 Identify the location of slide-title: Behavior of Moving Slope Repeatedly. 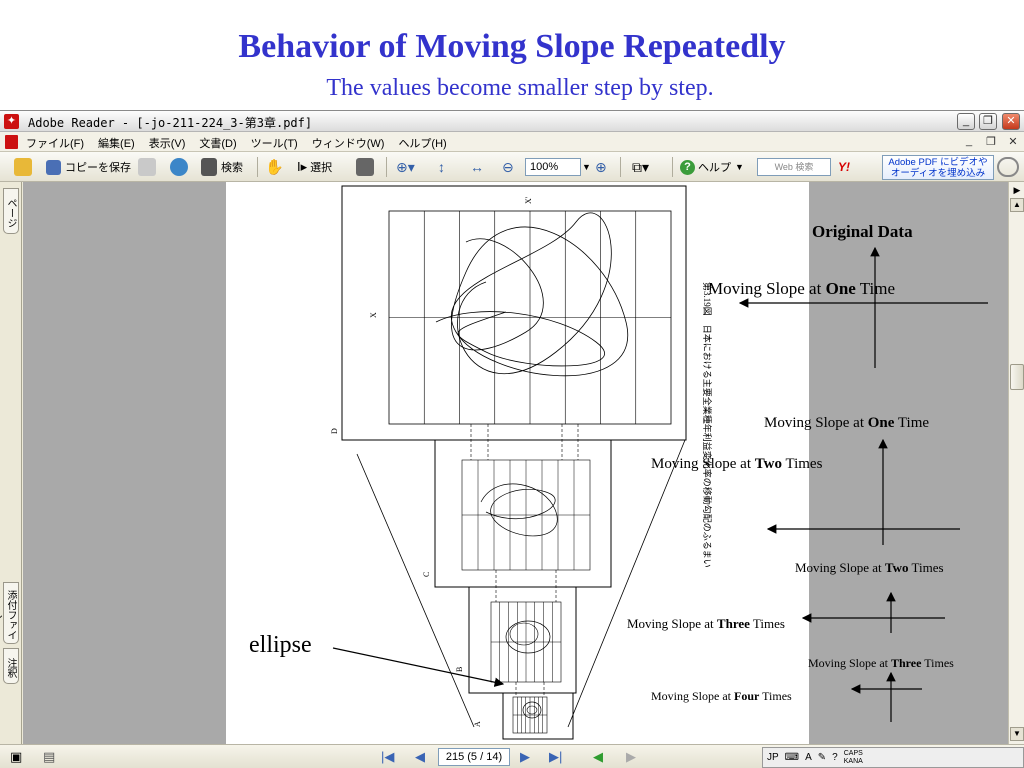
(512, 46).